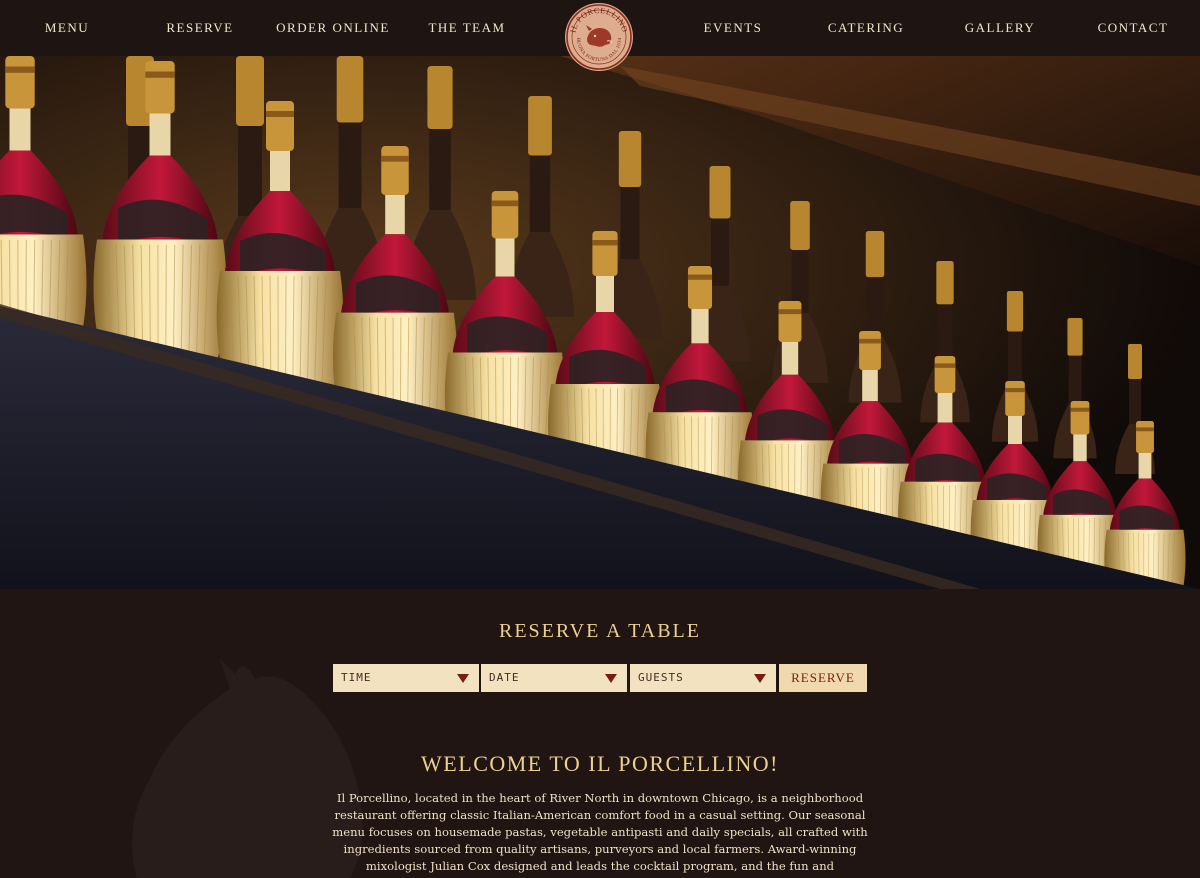  Describe the element at coordinates (600, 763) in the screenshot. I see `welcome-heading: WELCOME TO IL PORCELLINO!` at that location.